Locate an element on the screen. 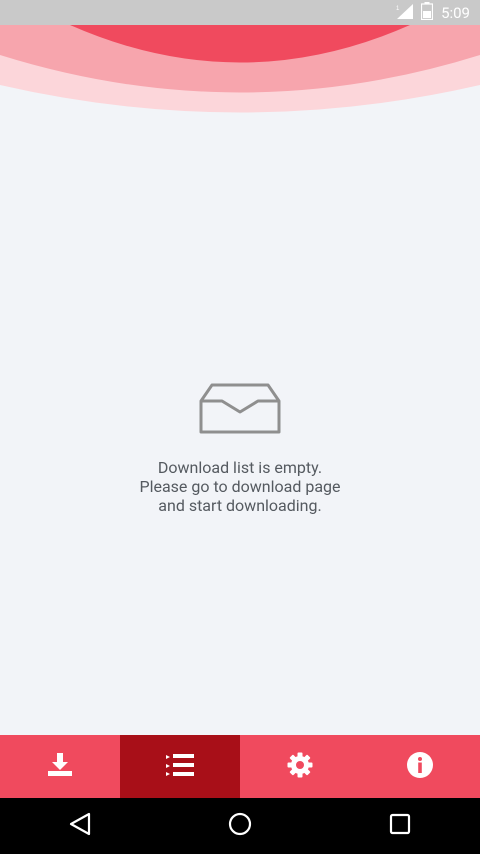 The image size is (480, 854). status-icons: 1 5:09 is located at coordinates (432, 12).